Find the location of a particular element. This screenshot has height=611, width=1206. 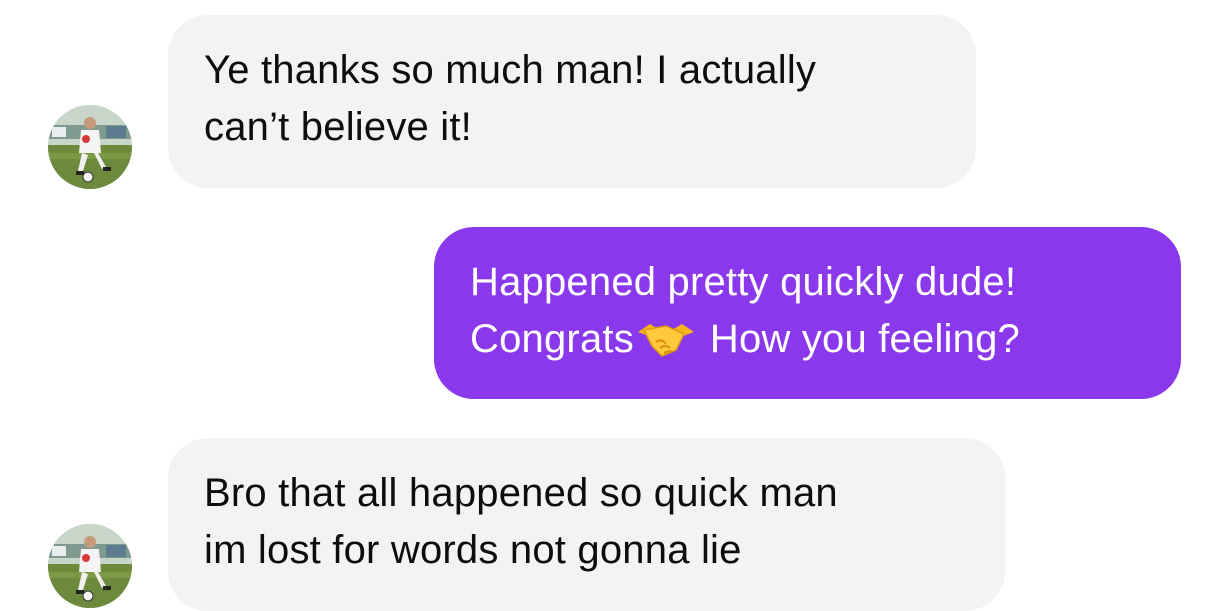

handshake-emoji-icon is located at coordinates (666, 338).